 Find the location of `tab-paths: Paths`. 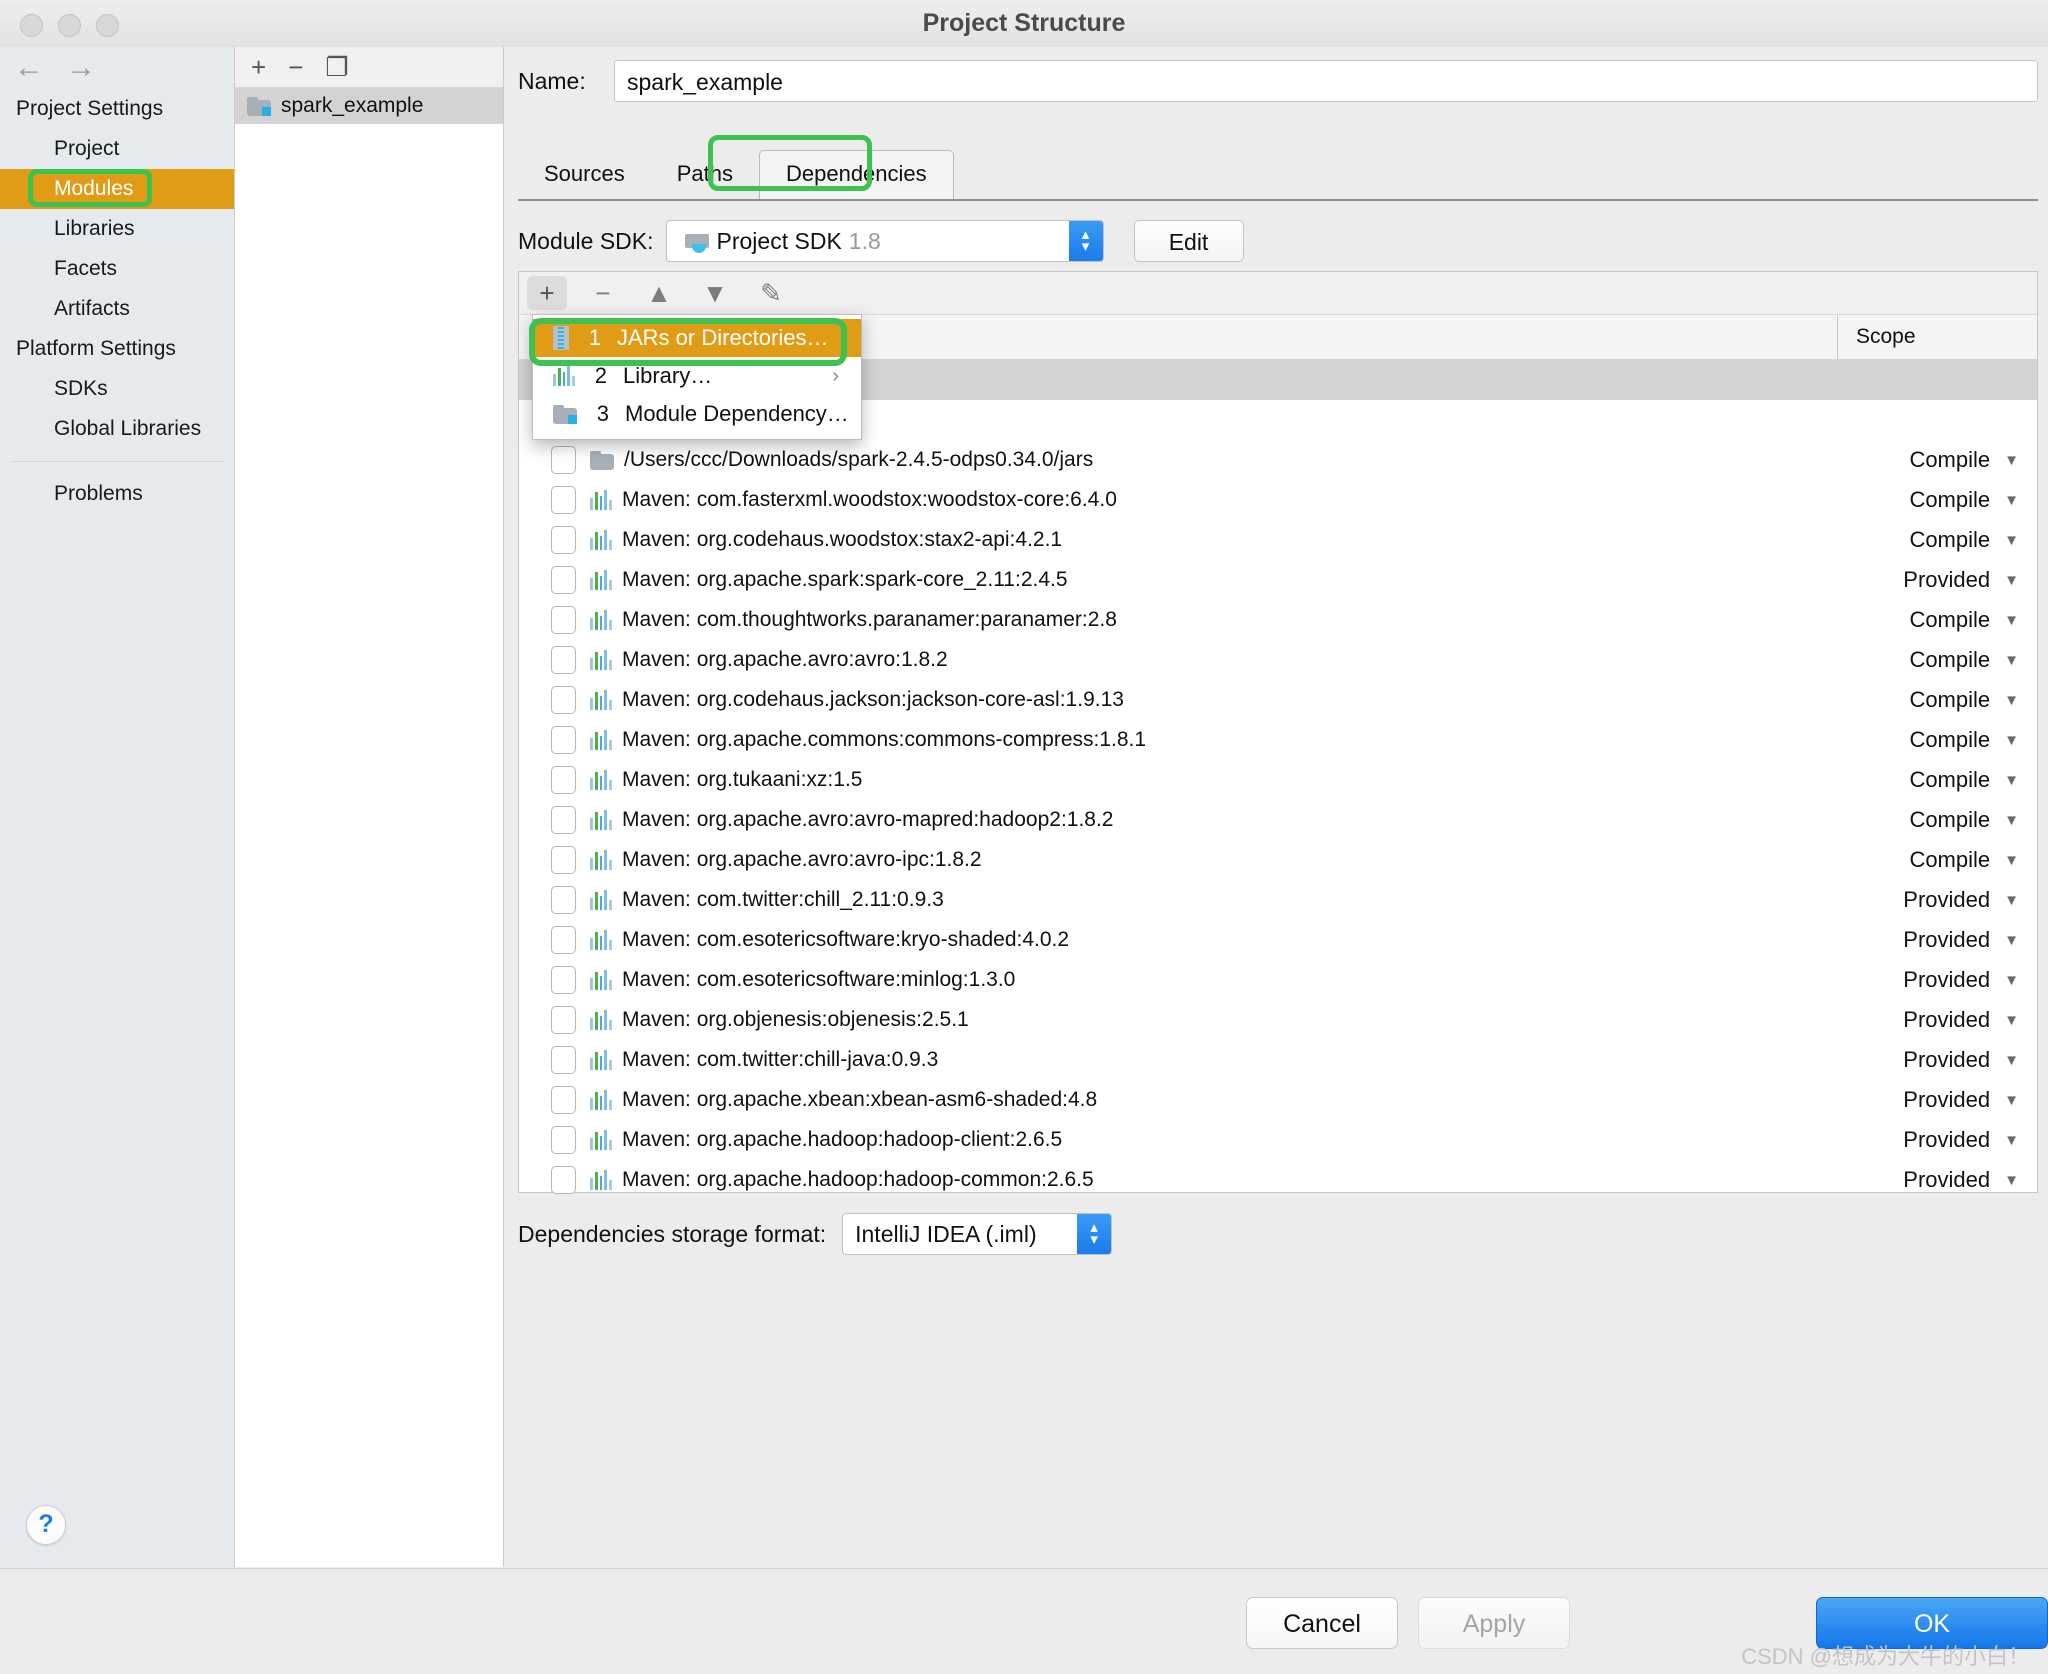

tab-paths: Paths is located at coordinates (705, 175).